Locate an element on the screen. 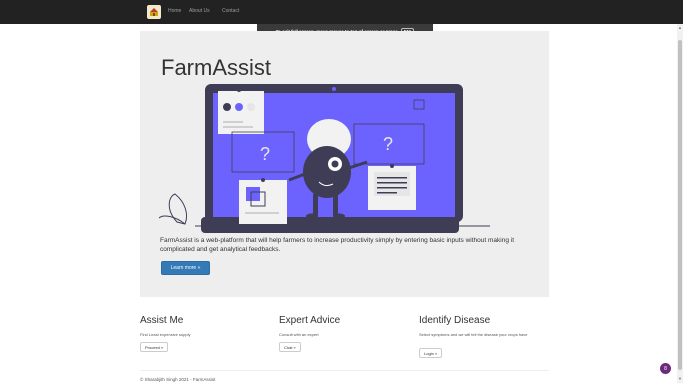  top-navbar: Home About Us Contact is located at coordinates (341, 12).